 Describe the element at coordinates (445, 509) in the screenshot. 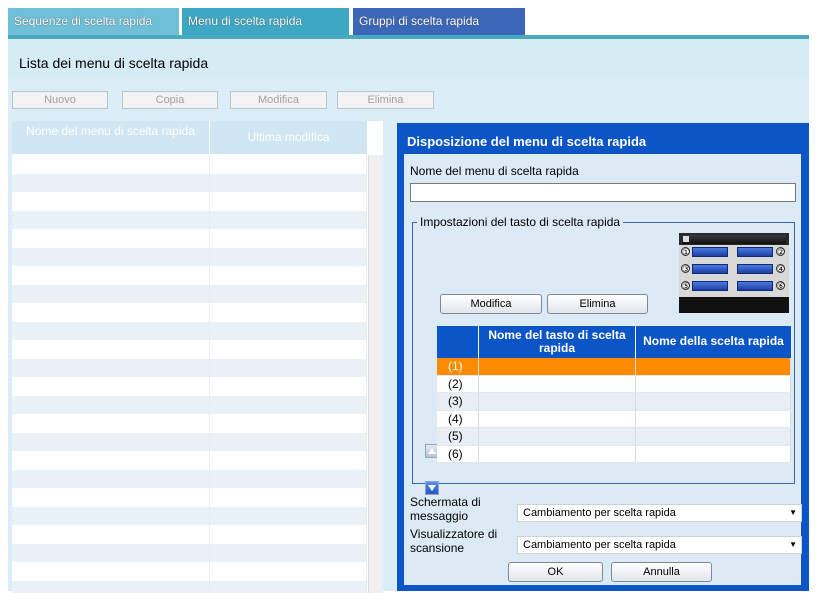

I see `message-screen-label: Schermata di messaggio` at that location.